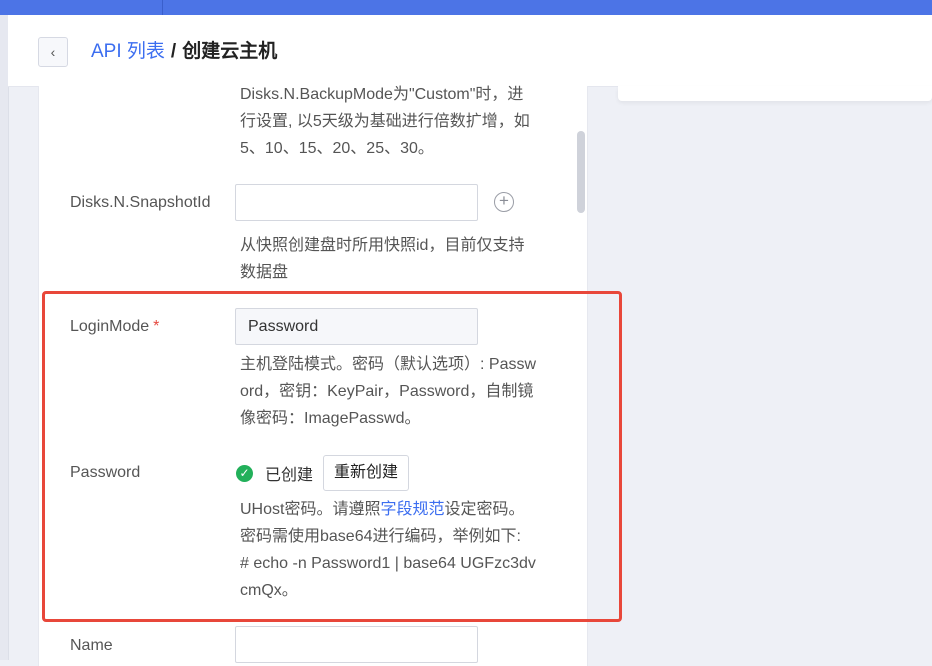 This screenshot has width=932, height=666. Describe the element at coordinates (264, 272) in the screenshot. I see `description-line: 数据盘` at that location.